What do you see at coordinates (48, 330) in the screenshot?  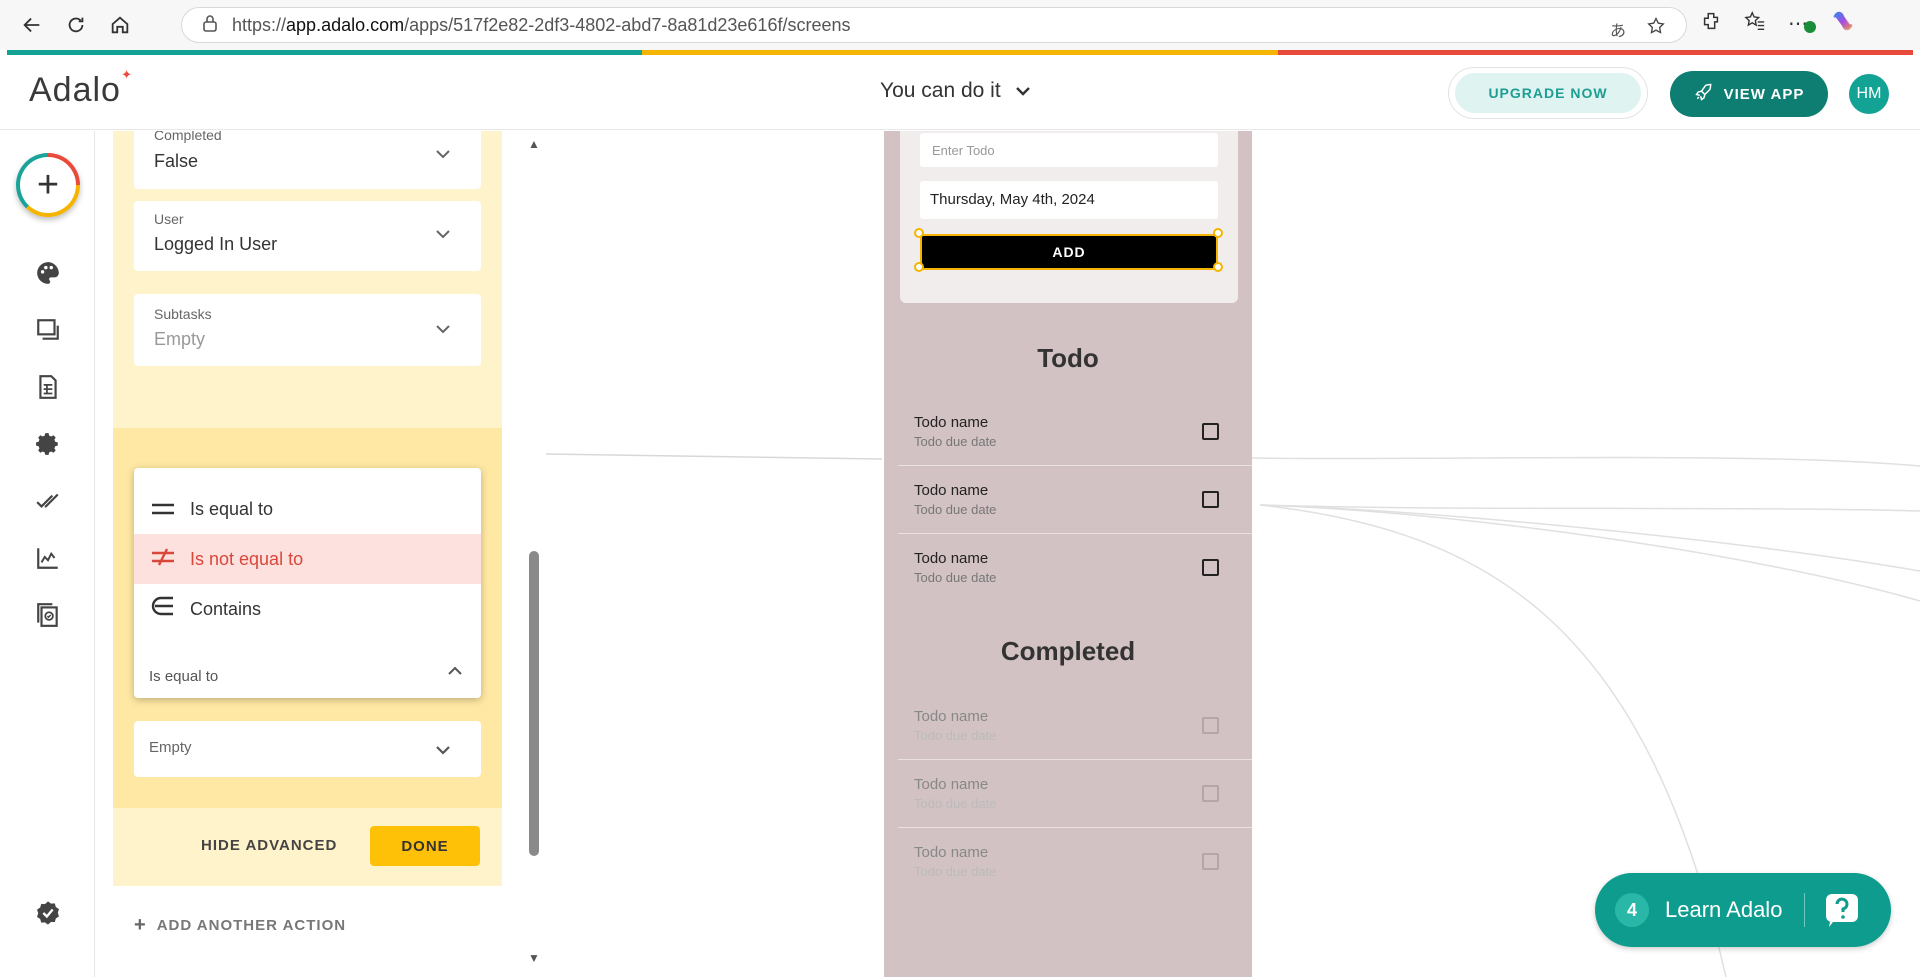 I see `screens-icon` at bounding box center [48, 330].